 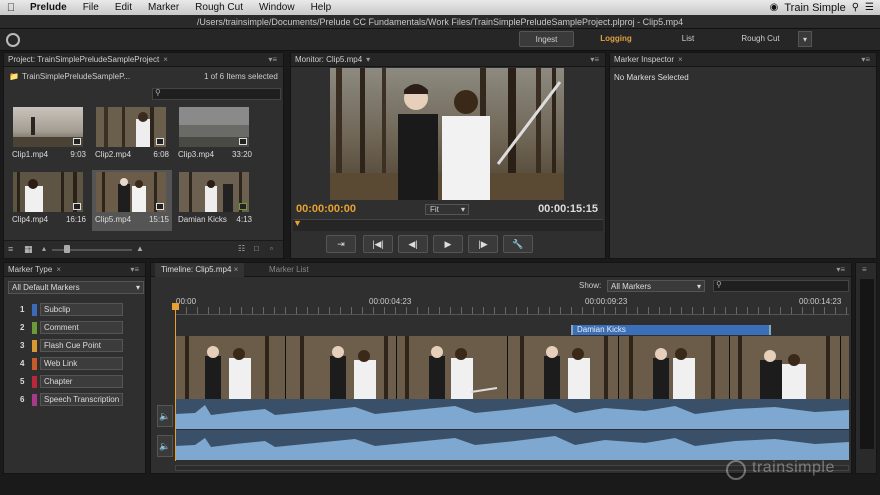 I want to click on search-icon: ⚲, so click(x=158, y=92).